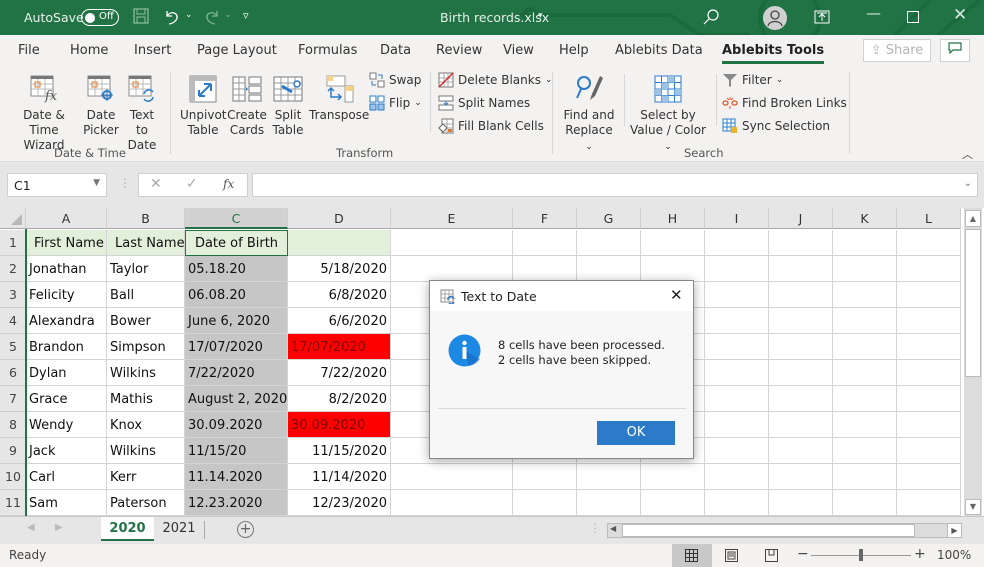  Describe the element at coordinates (237, 50) in the screenshot. I see `tab-page-layout: Page Layout` at that location.